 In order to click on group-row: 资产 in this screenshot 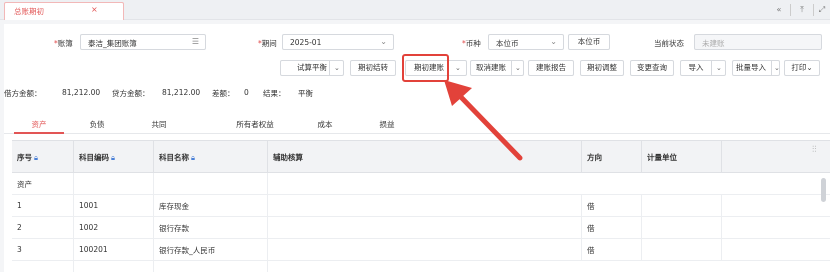, I will do `click(421, 184)`.